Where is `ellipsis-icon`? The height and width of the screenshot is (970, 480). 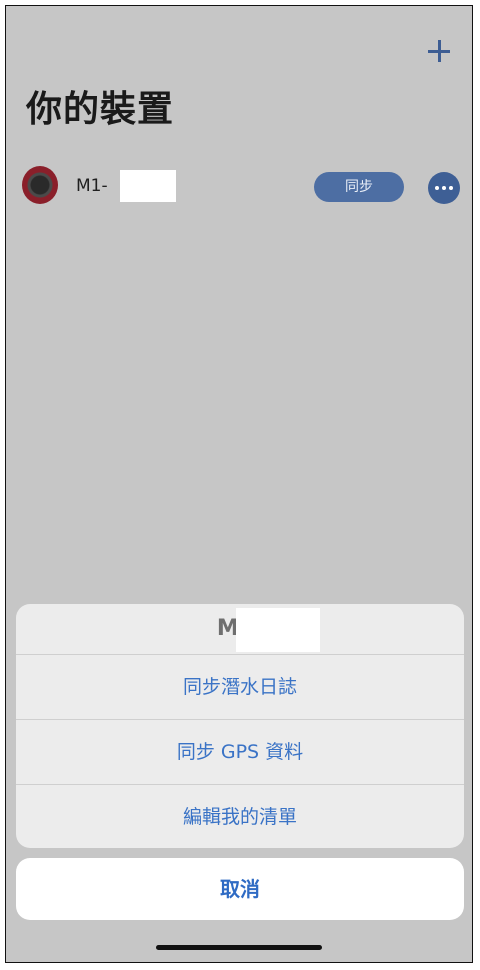 ellipsis-icon is located at coordinates (437, 188).